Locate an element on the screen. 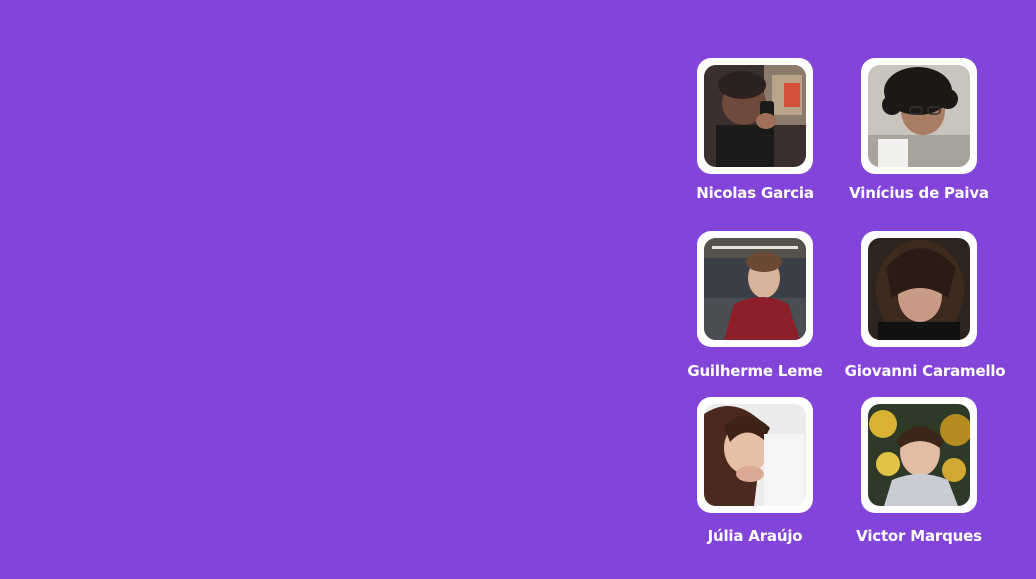 The height and width of the screenshot is (579, 1036). member-name: Guilherme Leme is located at coordinates (755, 371).